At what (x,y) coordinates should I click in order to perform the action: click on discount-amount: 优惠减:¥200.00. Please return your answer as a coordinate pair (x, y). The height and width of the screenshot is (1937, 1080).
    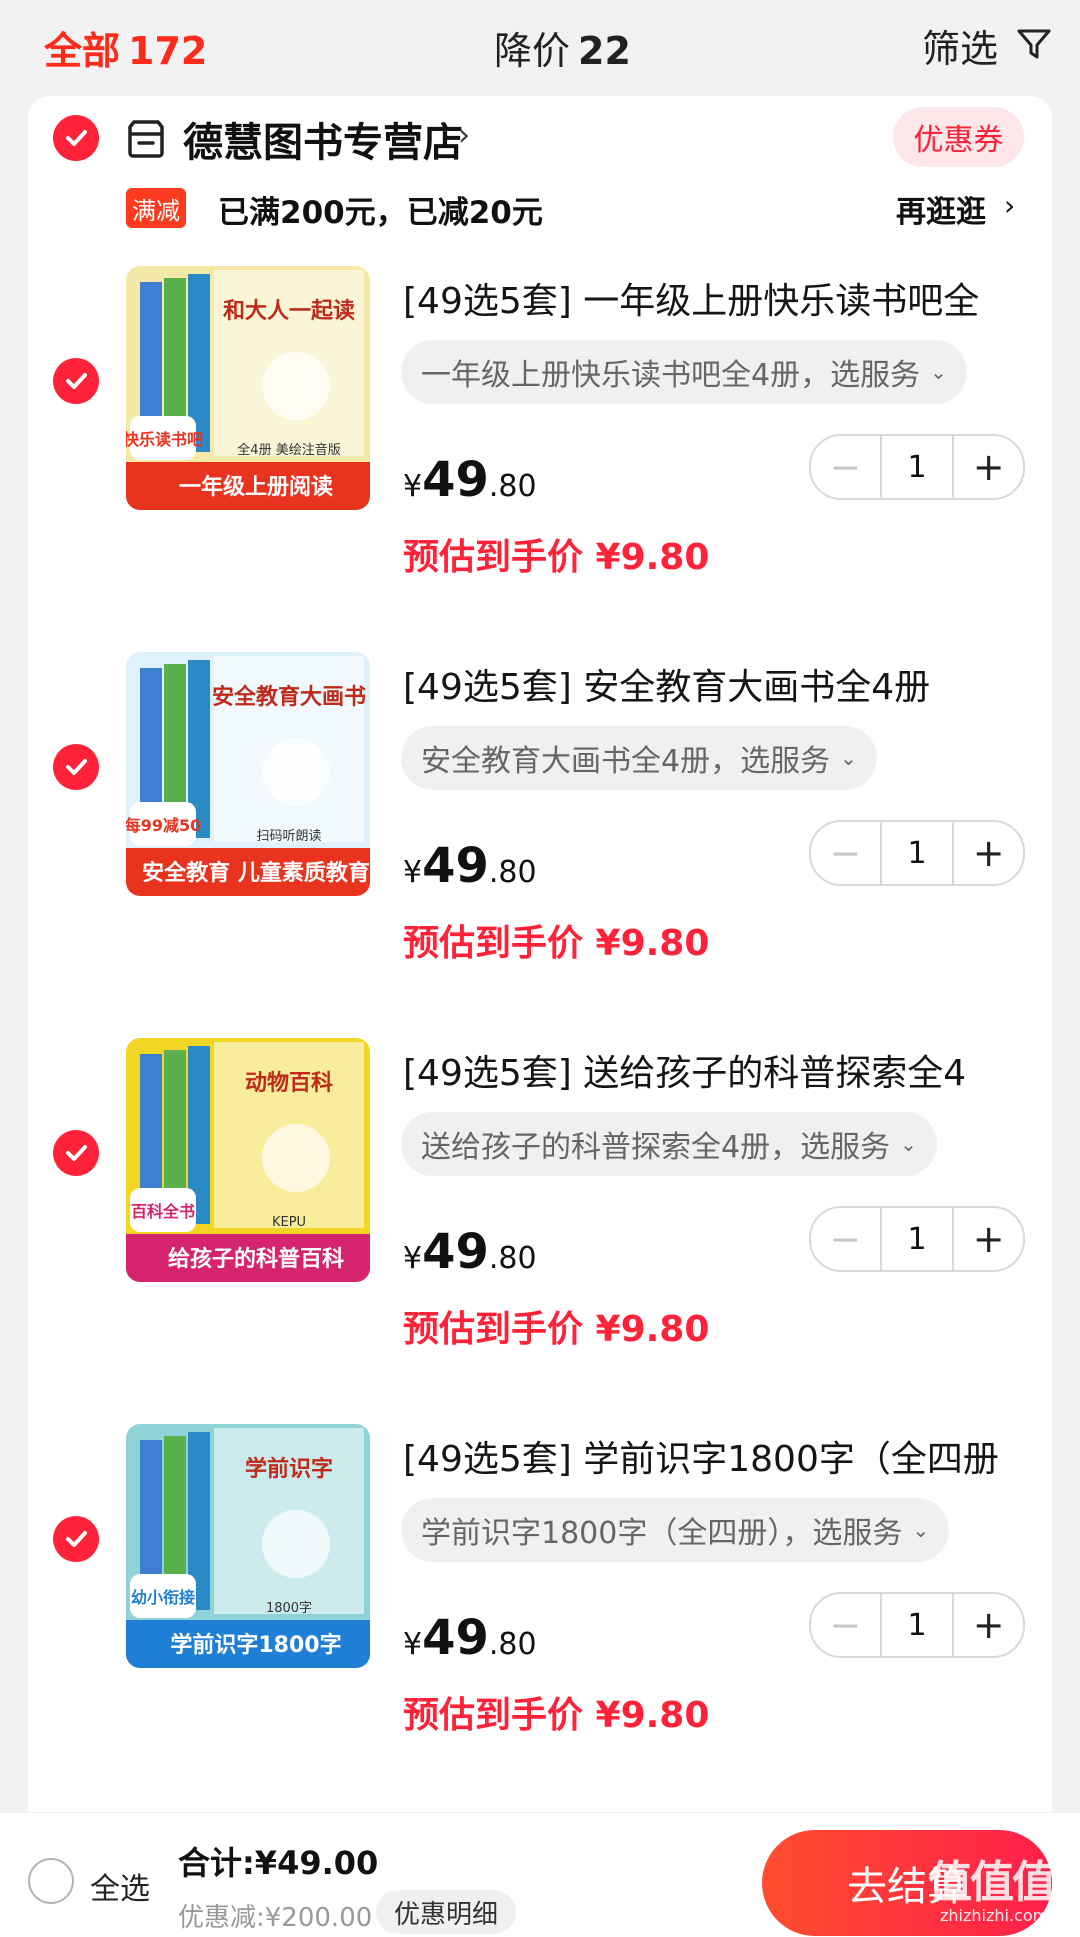
    Looking at the image, I should click on (275, 1918).